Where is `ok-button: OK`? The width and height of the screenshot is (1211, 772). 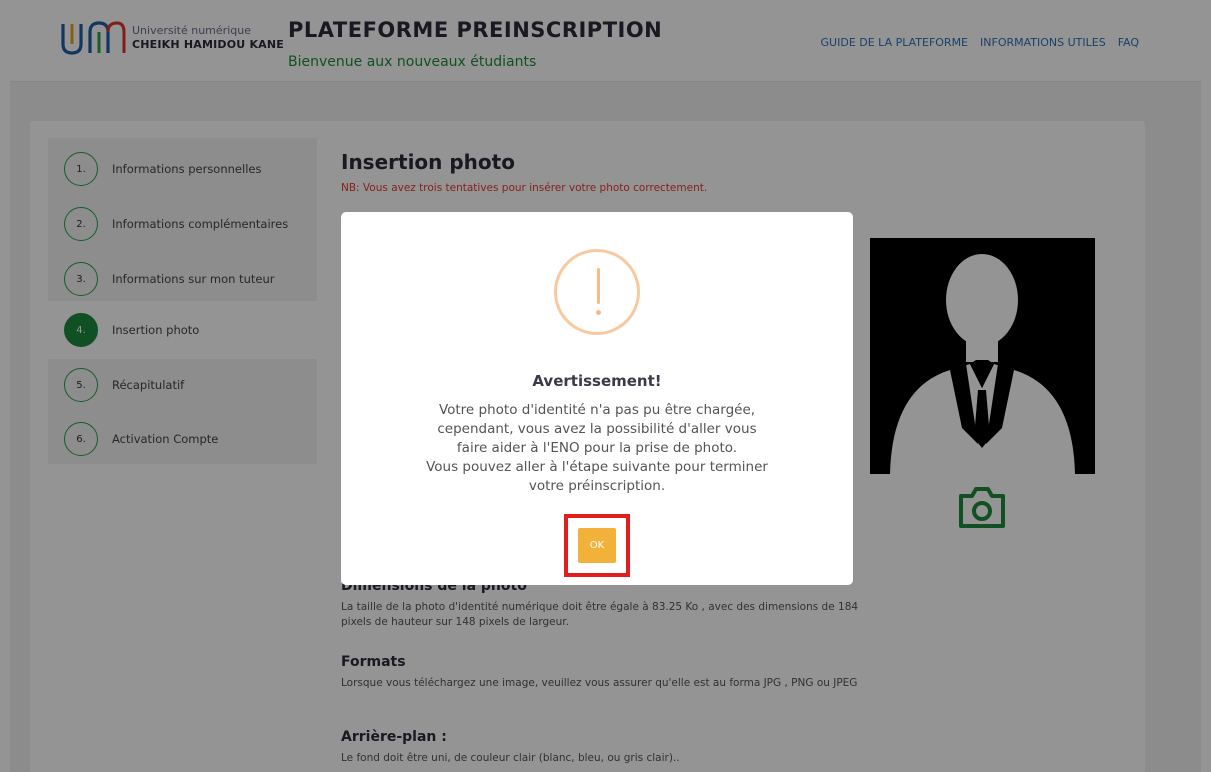 ok-button: OK is located at coordinates (597, 545).